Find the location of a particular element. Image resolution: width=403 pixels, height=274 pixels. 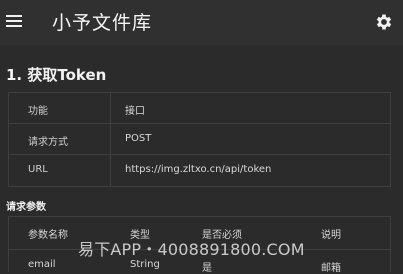

params-title: 请求参数 is located at coordinates (26, 207).